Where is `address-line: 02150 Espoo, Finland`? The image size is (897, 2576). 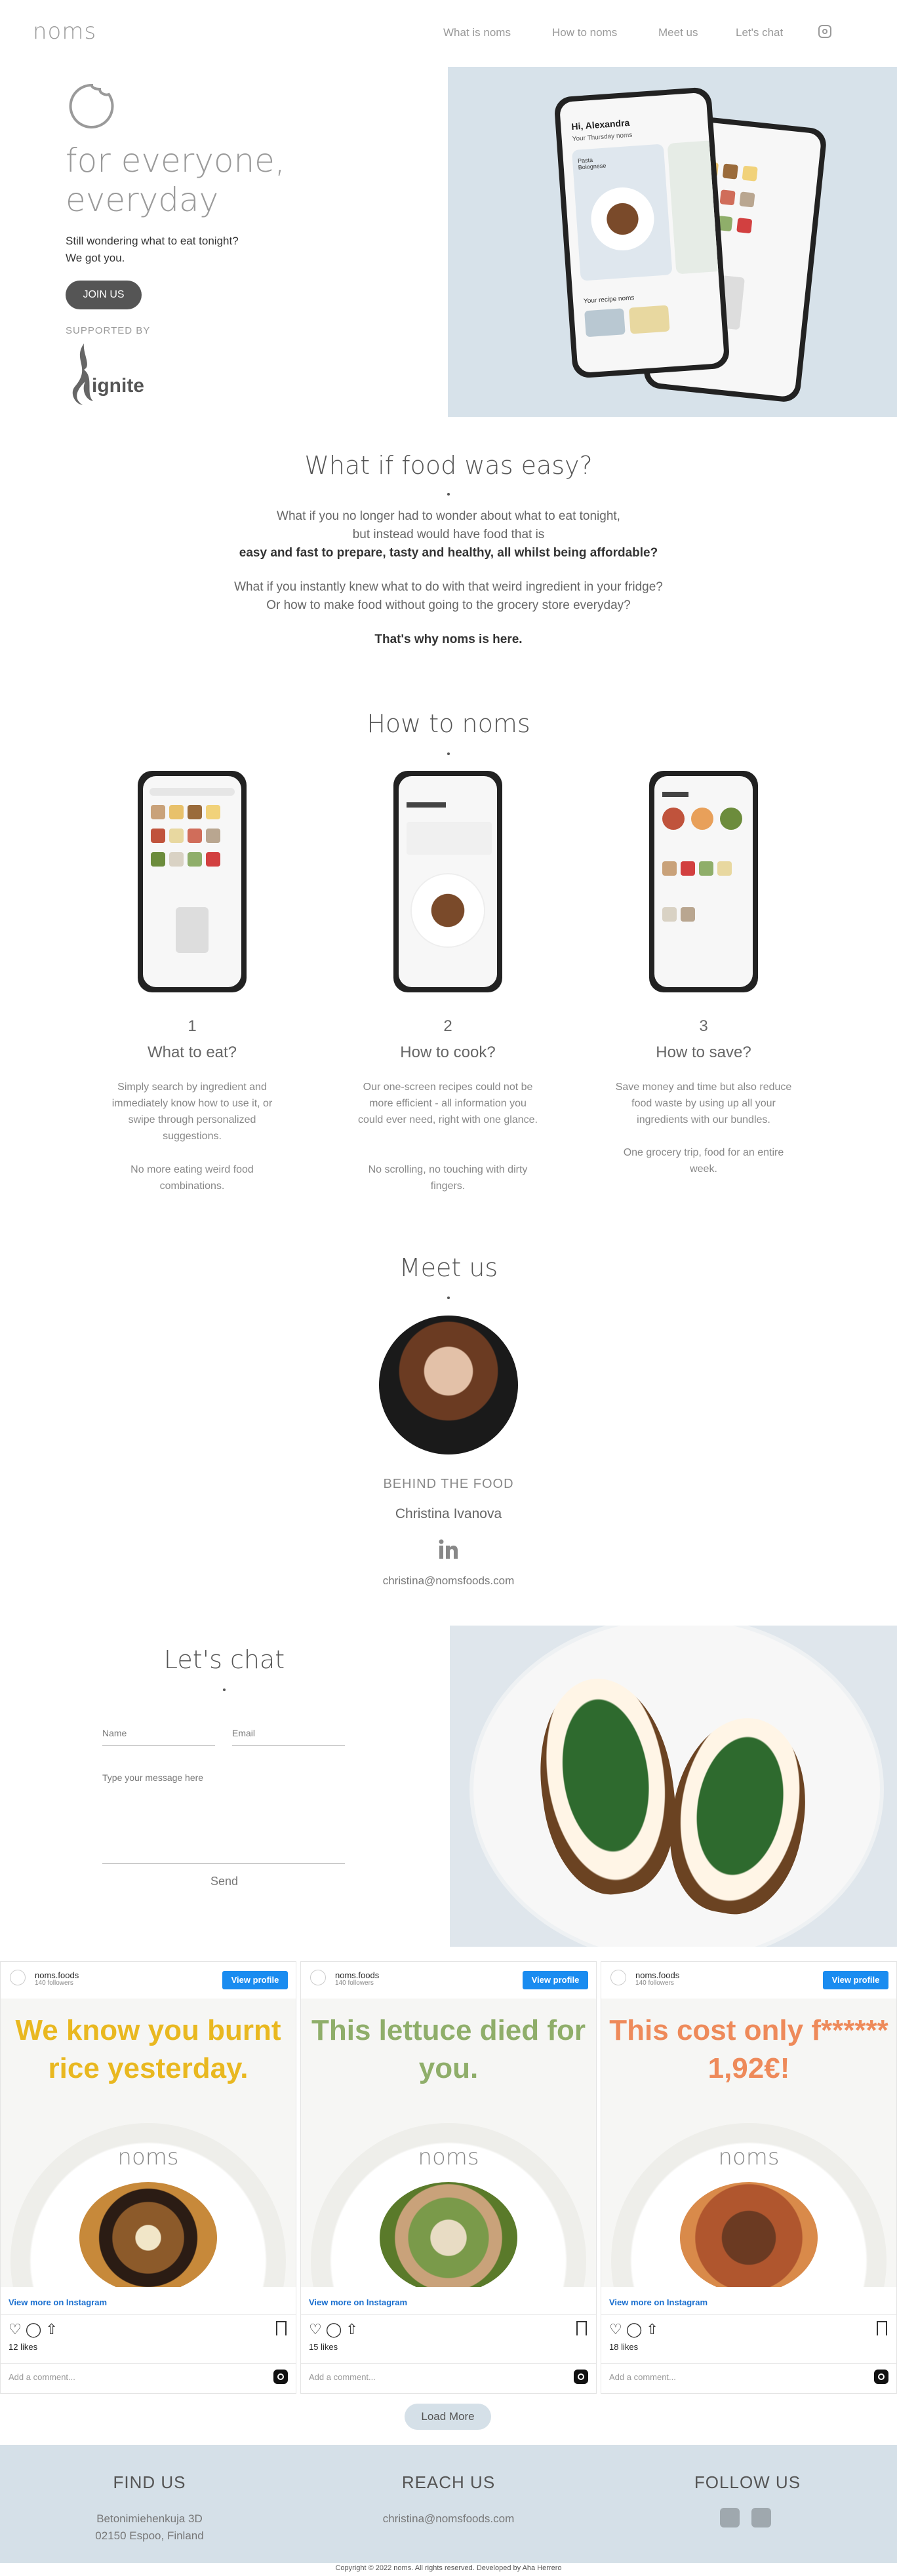 address-line: 02150 Espoo, Finland is located at coordinates (149, 2535).